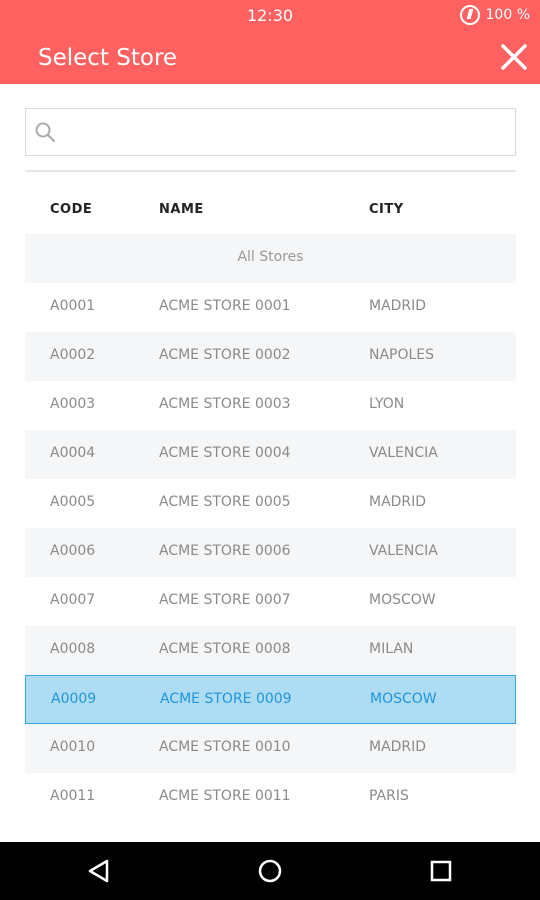 Image resolution: width=540 pixels, height=900 pixels. I want to click on all-stores-label: All Stores, so click(270, 257).